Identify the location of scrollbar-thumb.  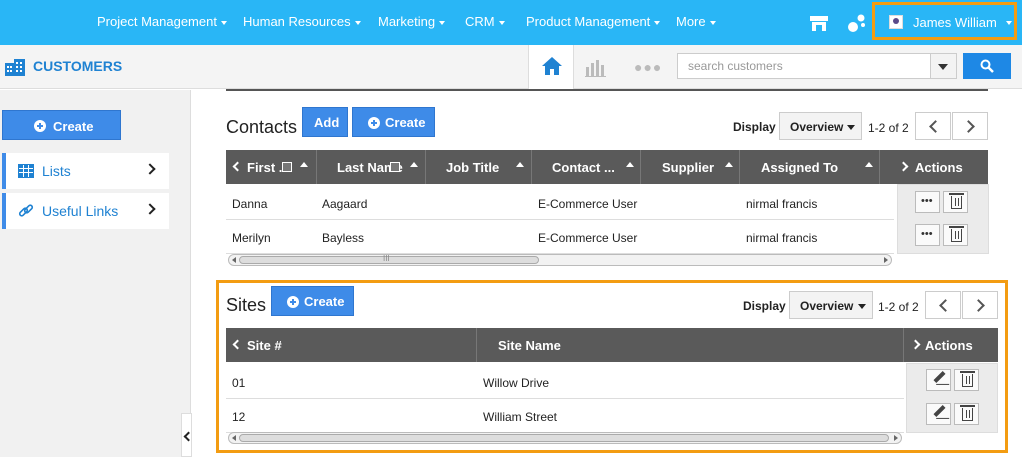
(564, 438).